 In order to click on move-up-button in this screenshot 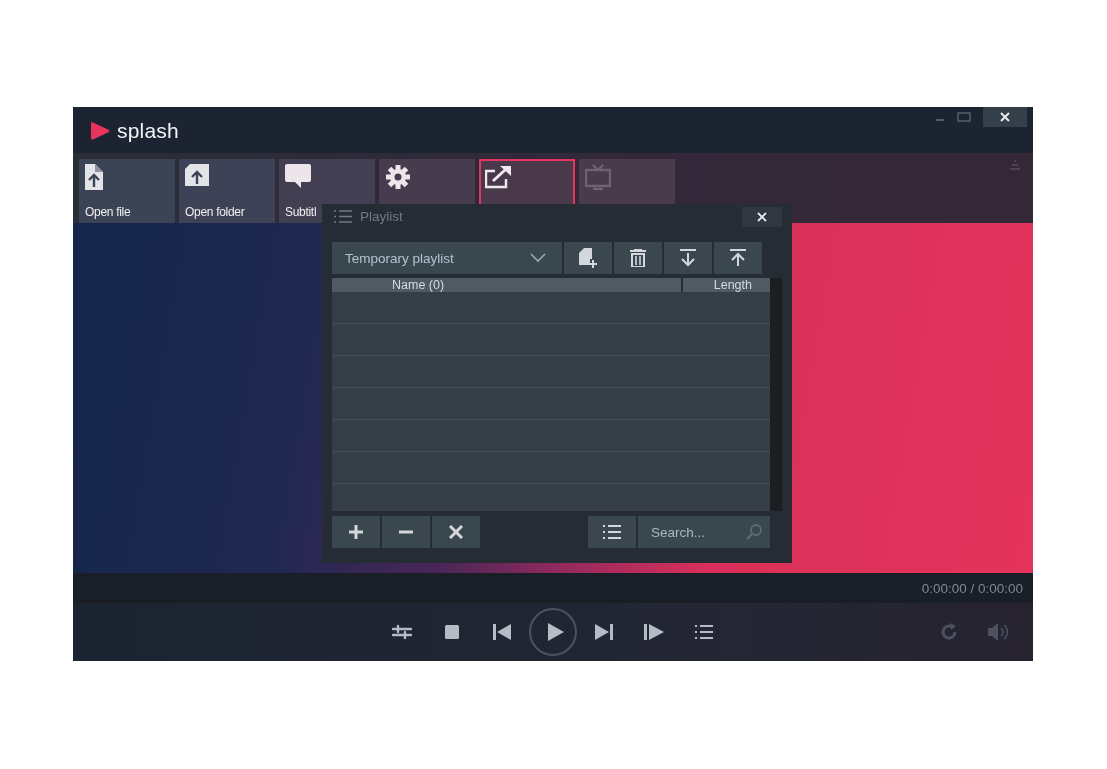, I will do `click(738, 258)`.